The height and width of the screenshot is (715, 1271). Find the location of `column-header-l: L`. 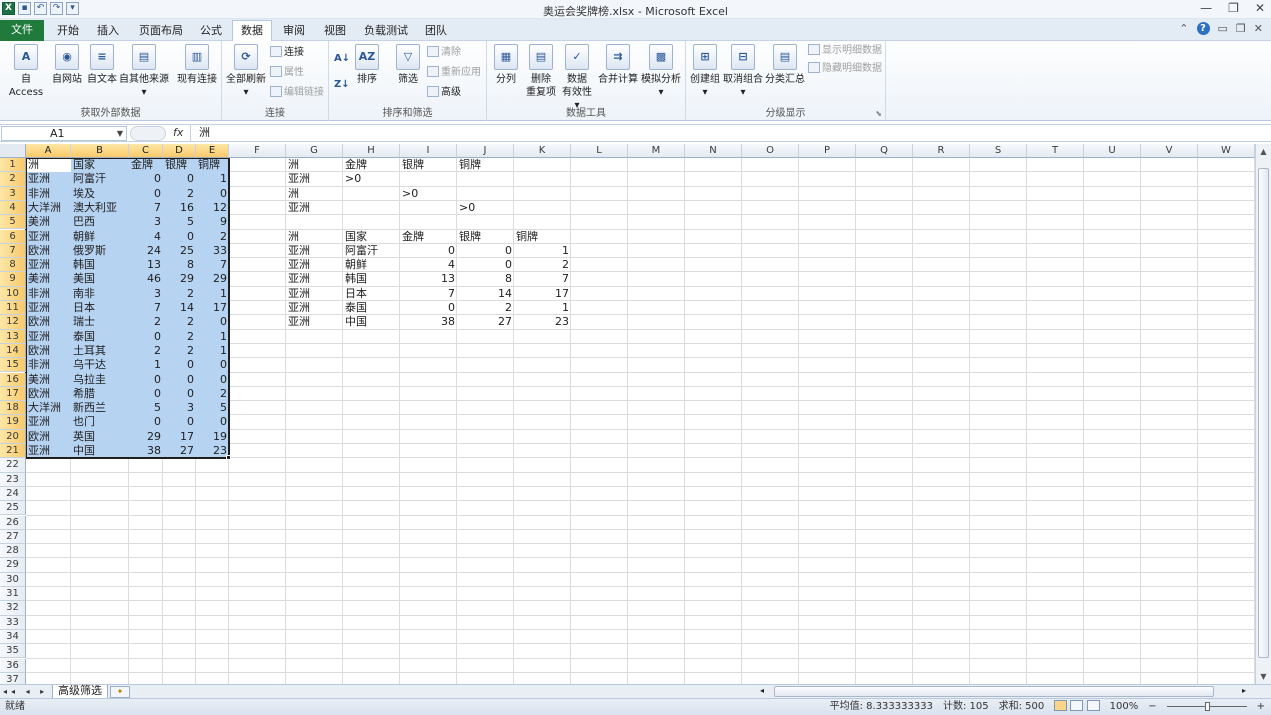

column-header-l: L is located at coordinates (599, 151).